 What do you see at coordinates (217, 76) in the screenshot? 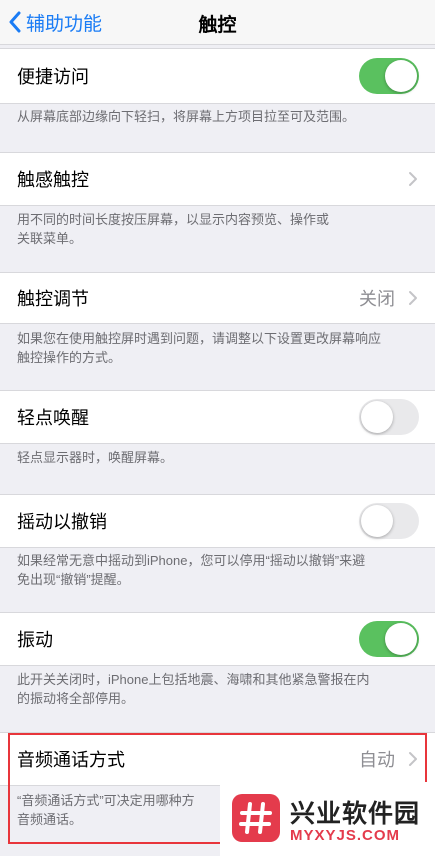
I see `setting-row-reachability: 便捷访问` at bounding box center [217, 76].